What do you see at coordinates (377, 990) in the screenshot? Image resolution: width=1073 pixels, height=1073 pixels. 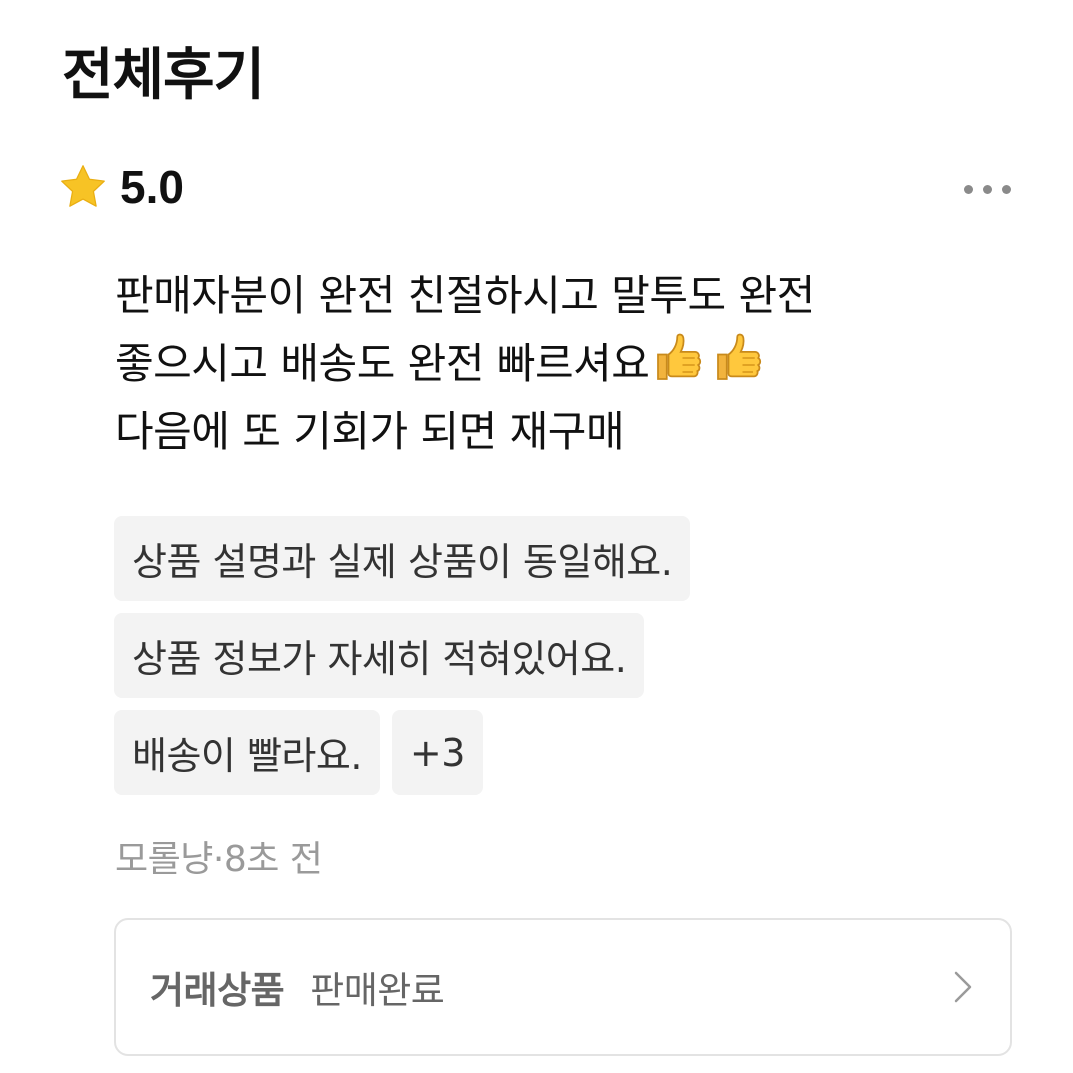 I see `traded-product-status: 판매완료` at bounding box center [377, 990].